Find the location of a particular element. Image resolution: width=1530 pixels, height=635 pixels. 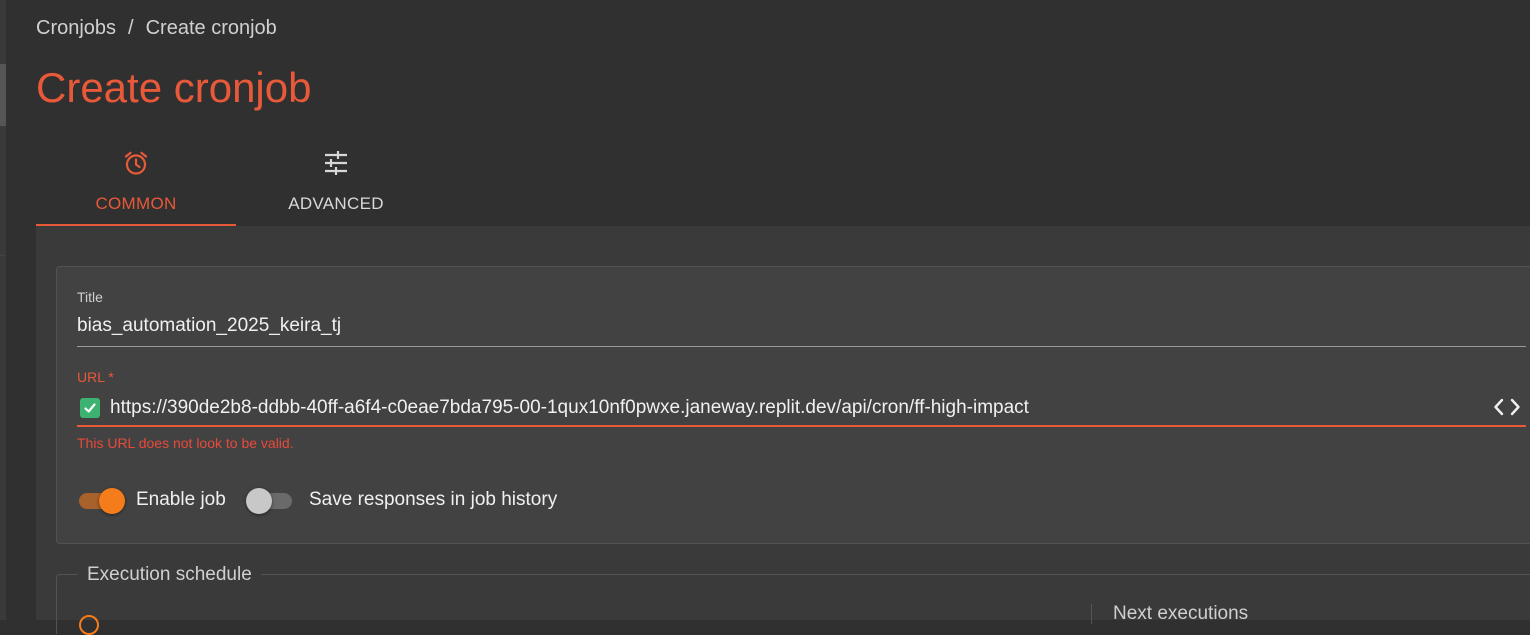

execution-schedule-section is located at coordinates (793, 604).